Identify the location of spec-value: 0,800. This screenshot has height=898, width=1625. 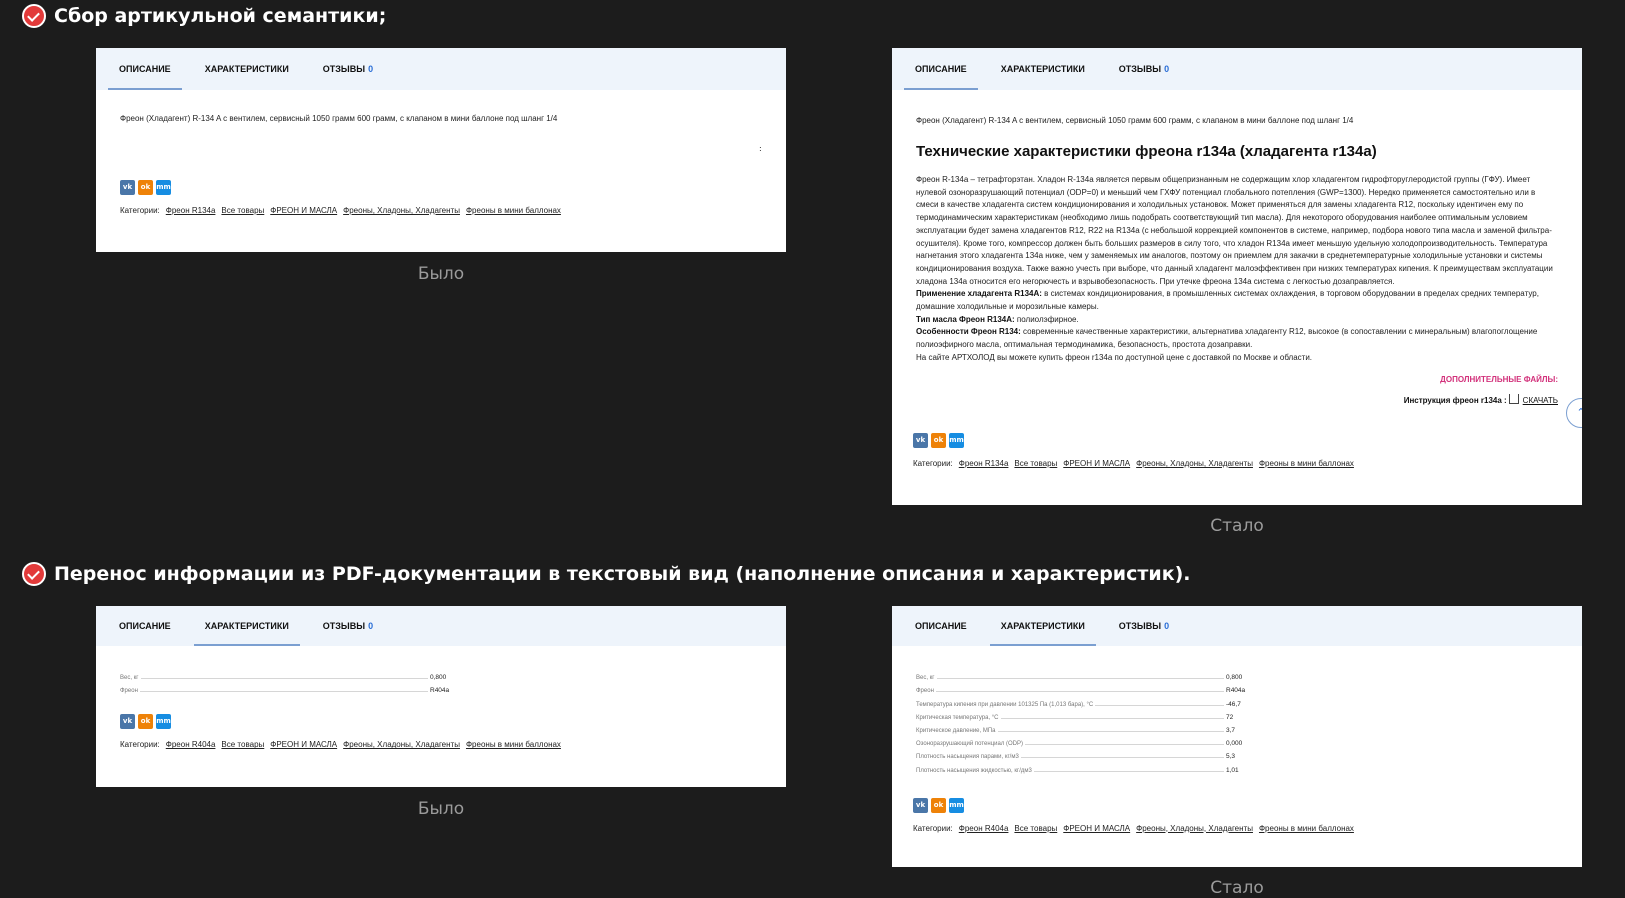
(1234, 678).